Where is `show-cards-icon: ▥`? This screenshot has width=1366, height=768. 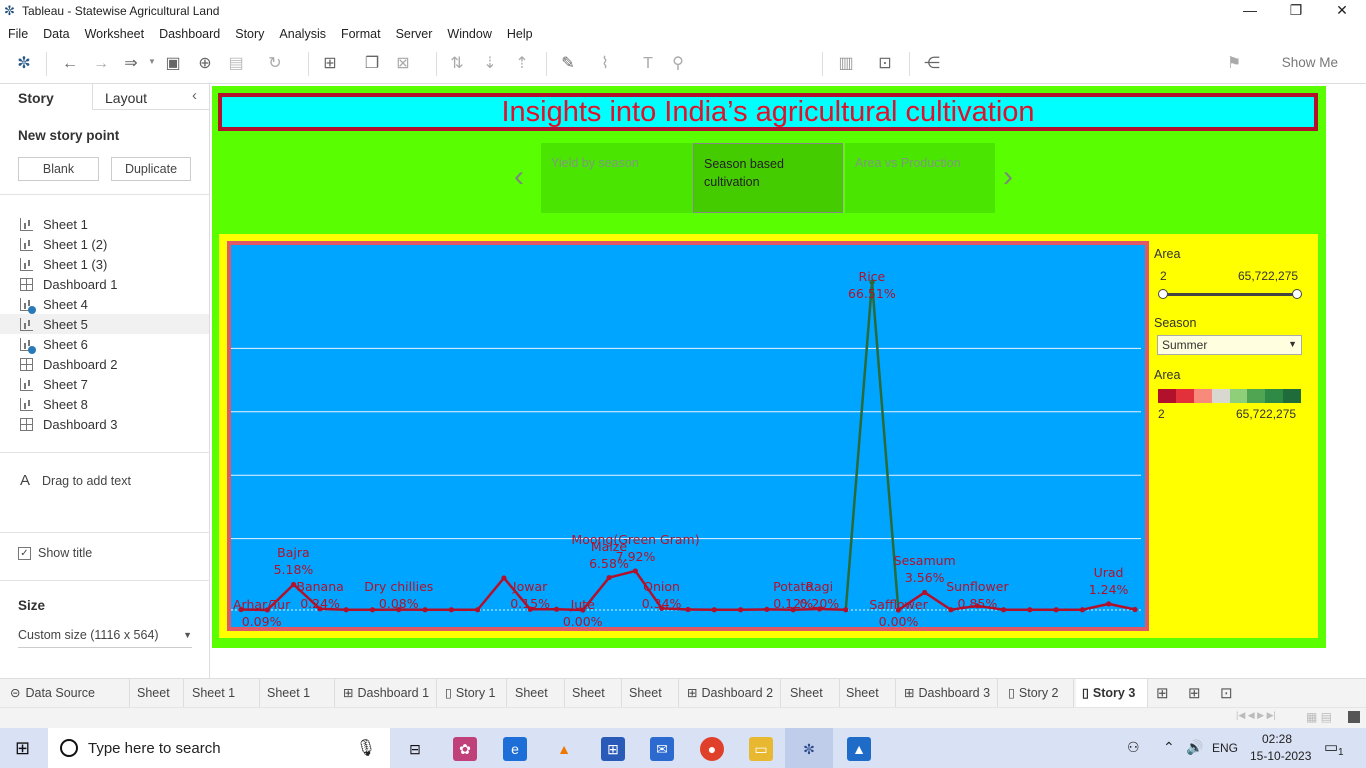 show-cards-icon: ▥ is located at coordinates (846, 64).